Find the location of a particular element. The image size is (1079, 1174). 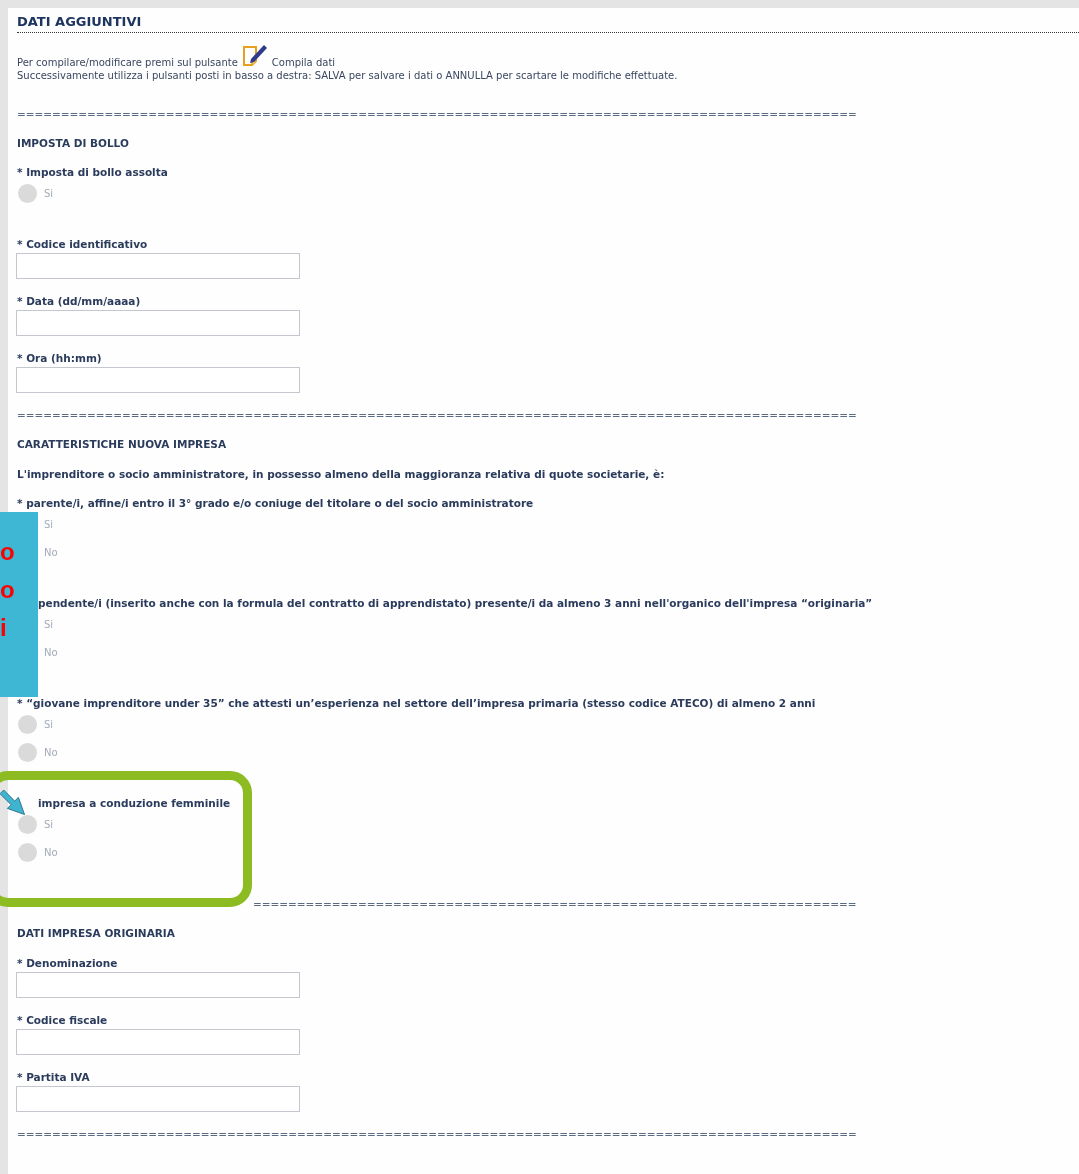

question-label: * “giovane imprenditore under 35” che attesti un’esperienza nel settore dell’impresa primaria (stesso codice ATECO) di almeno 2 anni is located at coordinates (417, 703).